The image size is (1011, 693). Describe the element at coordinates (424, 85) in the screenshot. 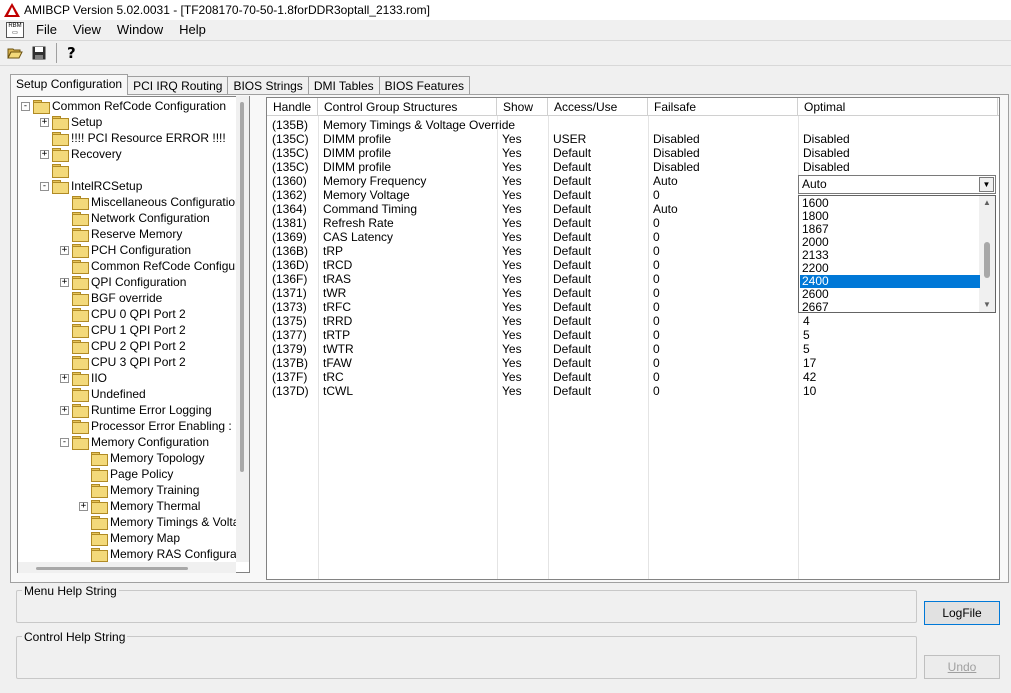

I see `tab-bios-features: BIOS Features` at that location.